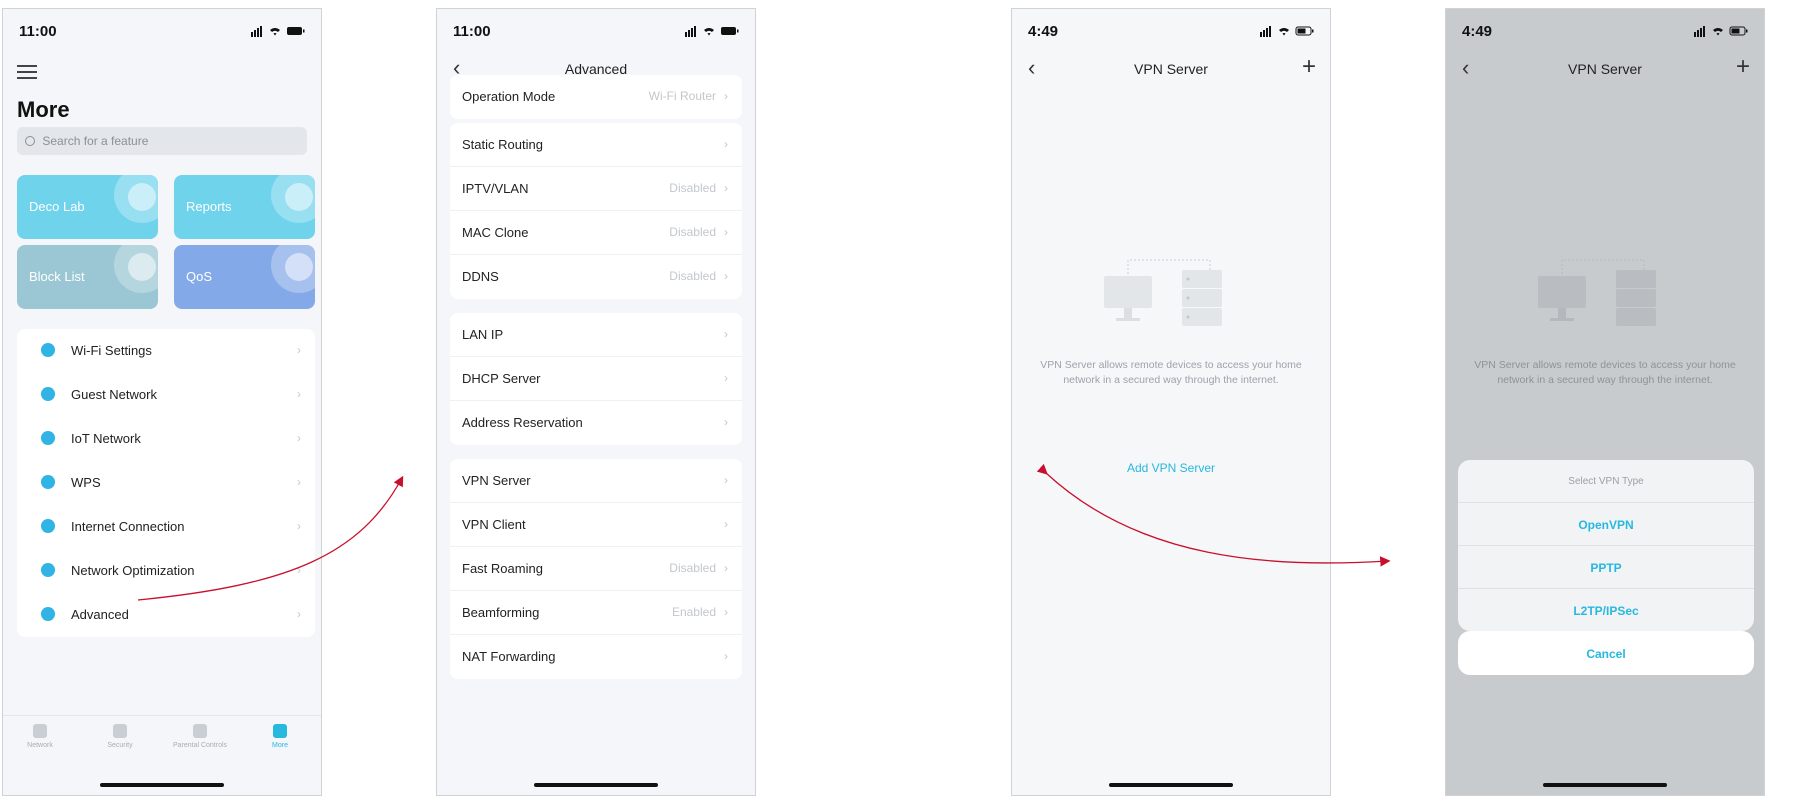 The width and height of the screenshot is (1811, 803). What do you see at coordinates (166, 615) in the screenshot?
I see `menu-item-advanced: Advanced ›` at bounding box center [166, 615].